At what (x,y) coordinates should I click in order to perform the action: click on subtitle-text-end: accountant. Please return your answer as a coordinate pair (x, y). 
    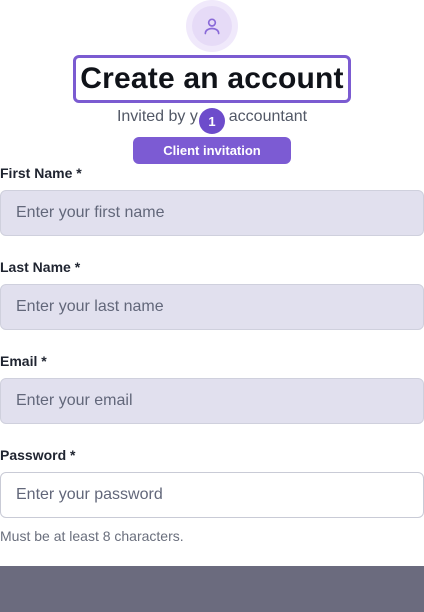
    Looking at the image, I should click on (268, 116).